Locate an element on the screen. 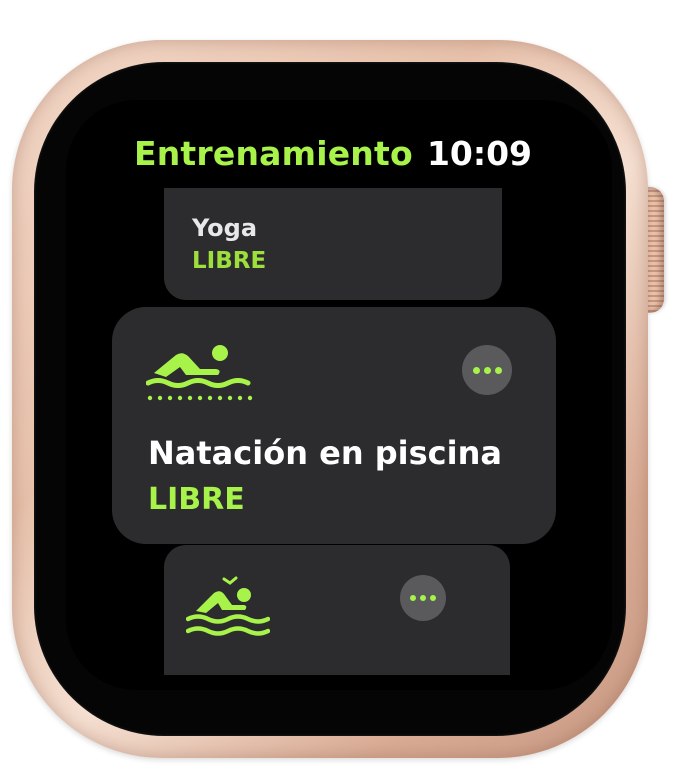 The width and height of the screenshot is (700, 773). workout-name: Yoga is located at coordinates (225, 228).